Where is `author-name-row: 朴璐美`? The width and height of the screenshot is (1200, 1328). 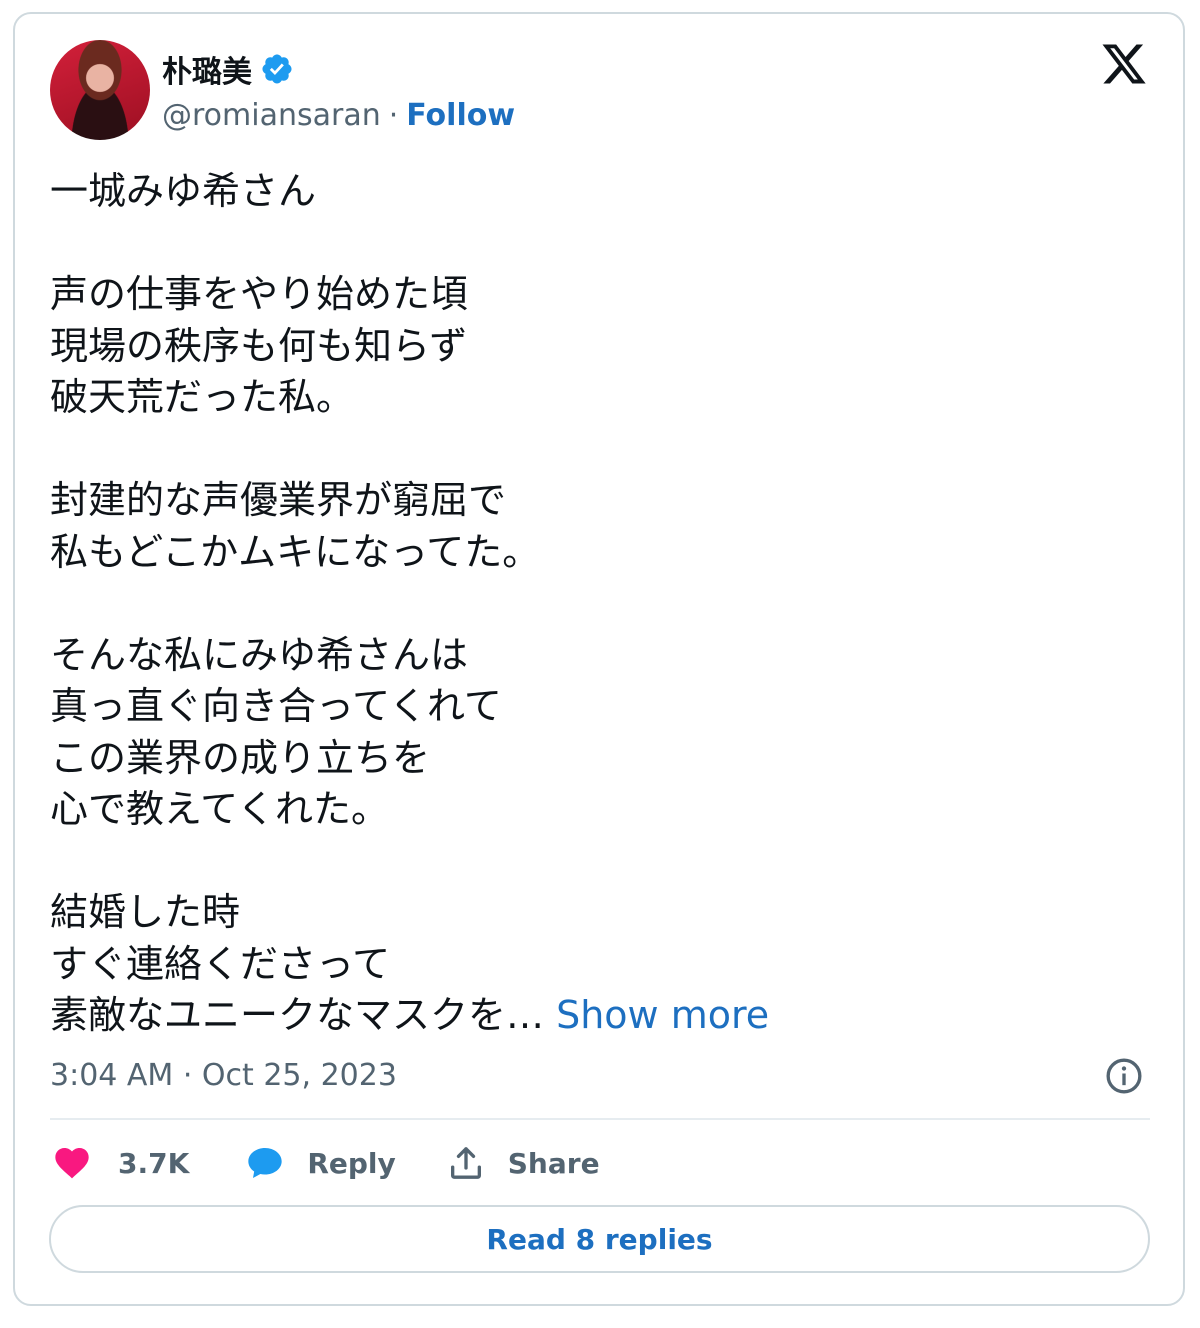
author-name-row: 朴璐美 is located at coordinates (228, 69).